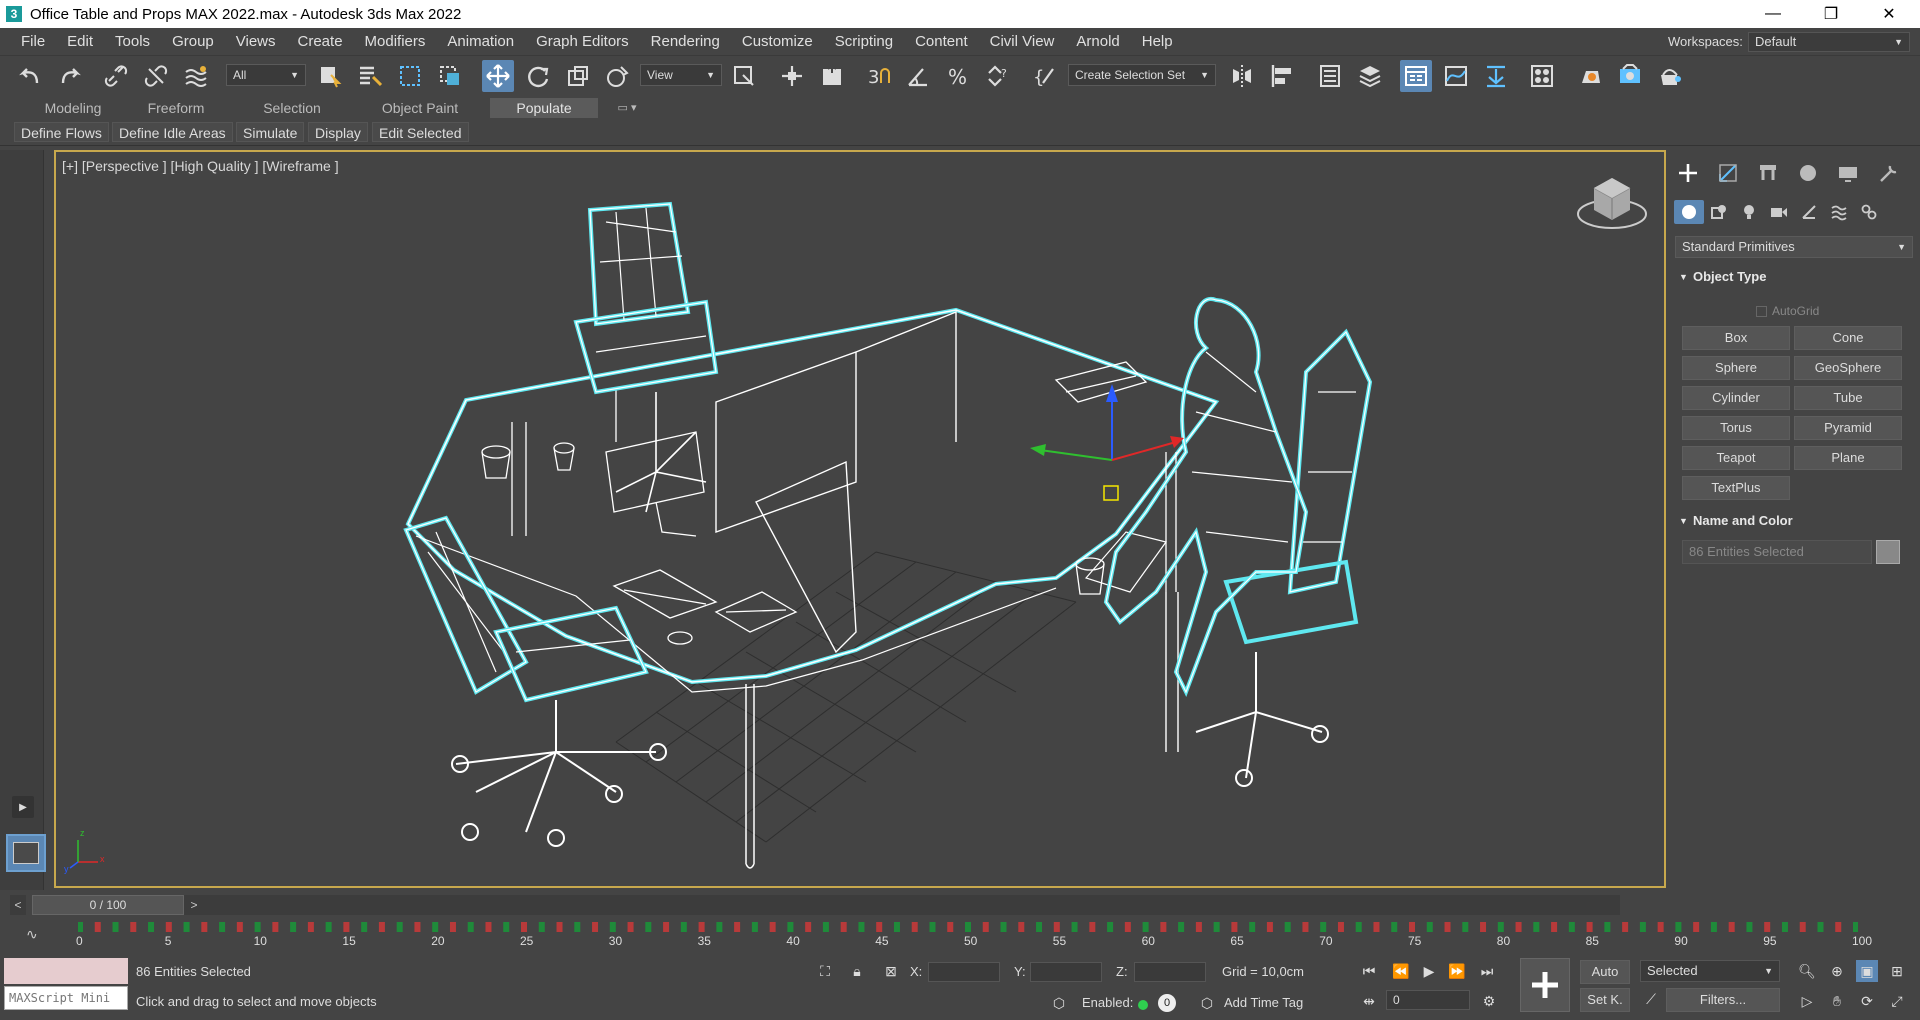 This screenshot has height=1020, width=1920. Describe the element at coordinates (116, 76) in the screenshot. I see `link-icon` at that location.